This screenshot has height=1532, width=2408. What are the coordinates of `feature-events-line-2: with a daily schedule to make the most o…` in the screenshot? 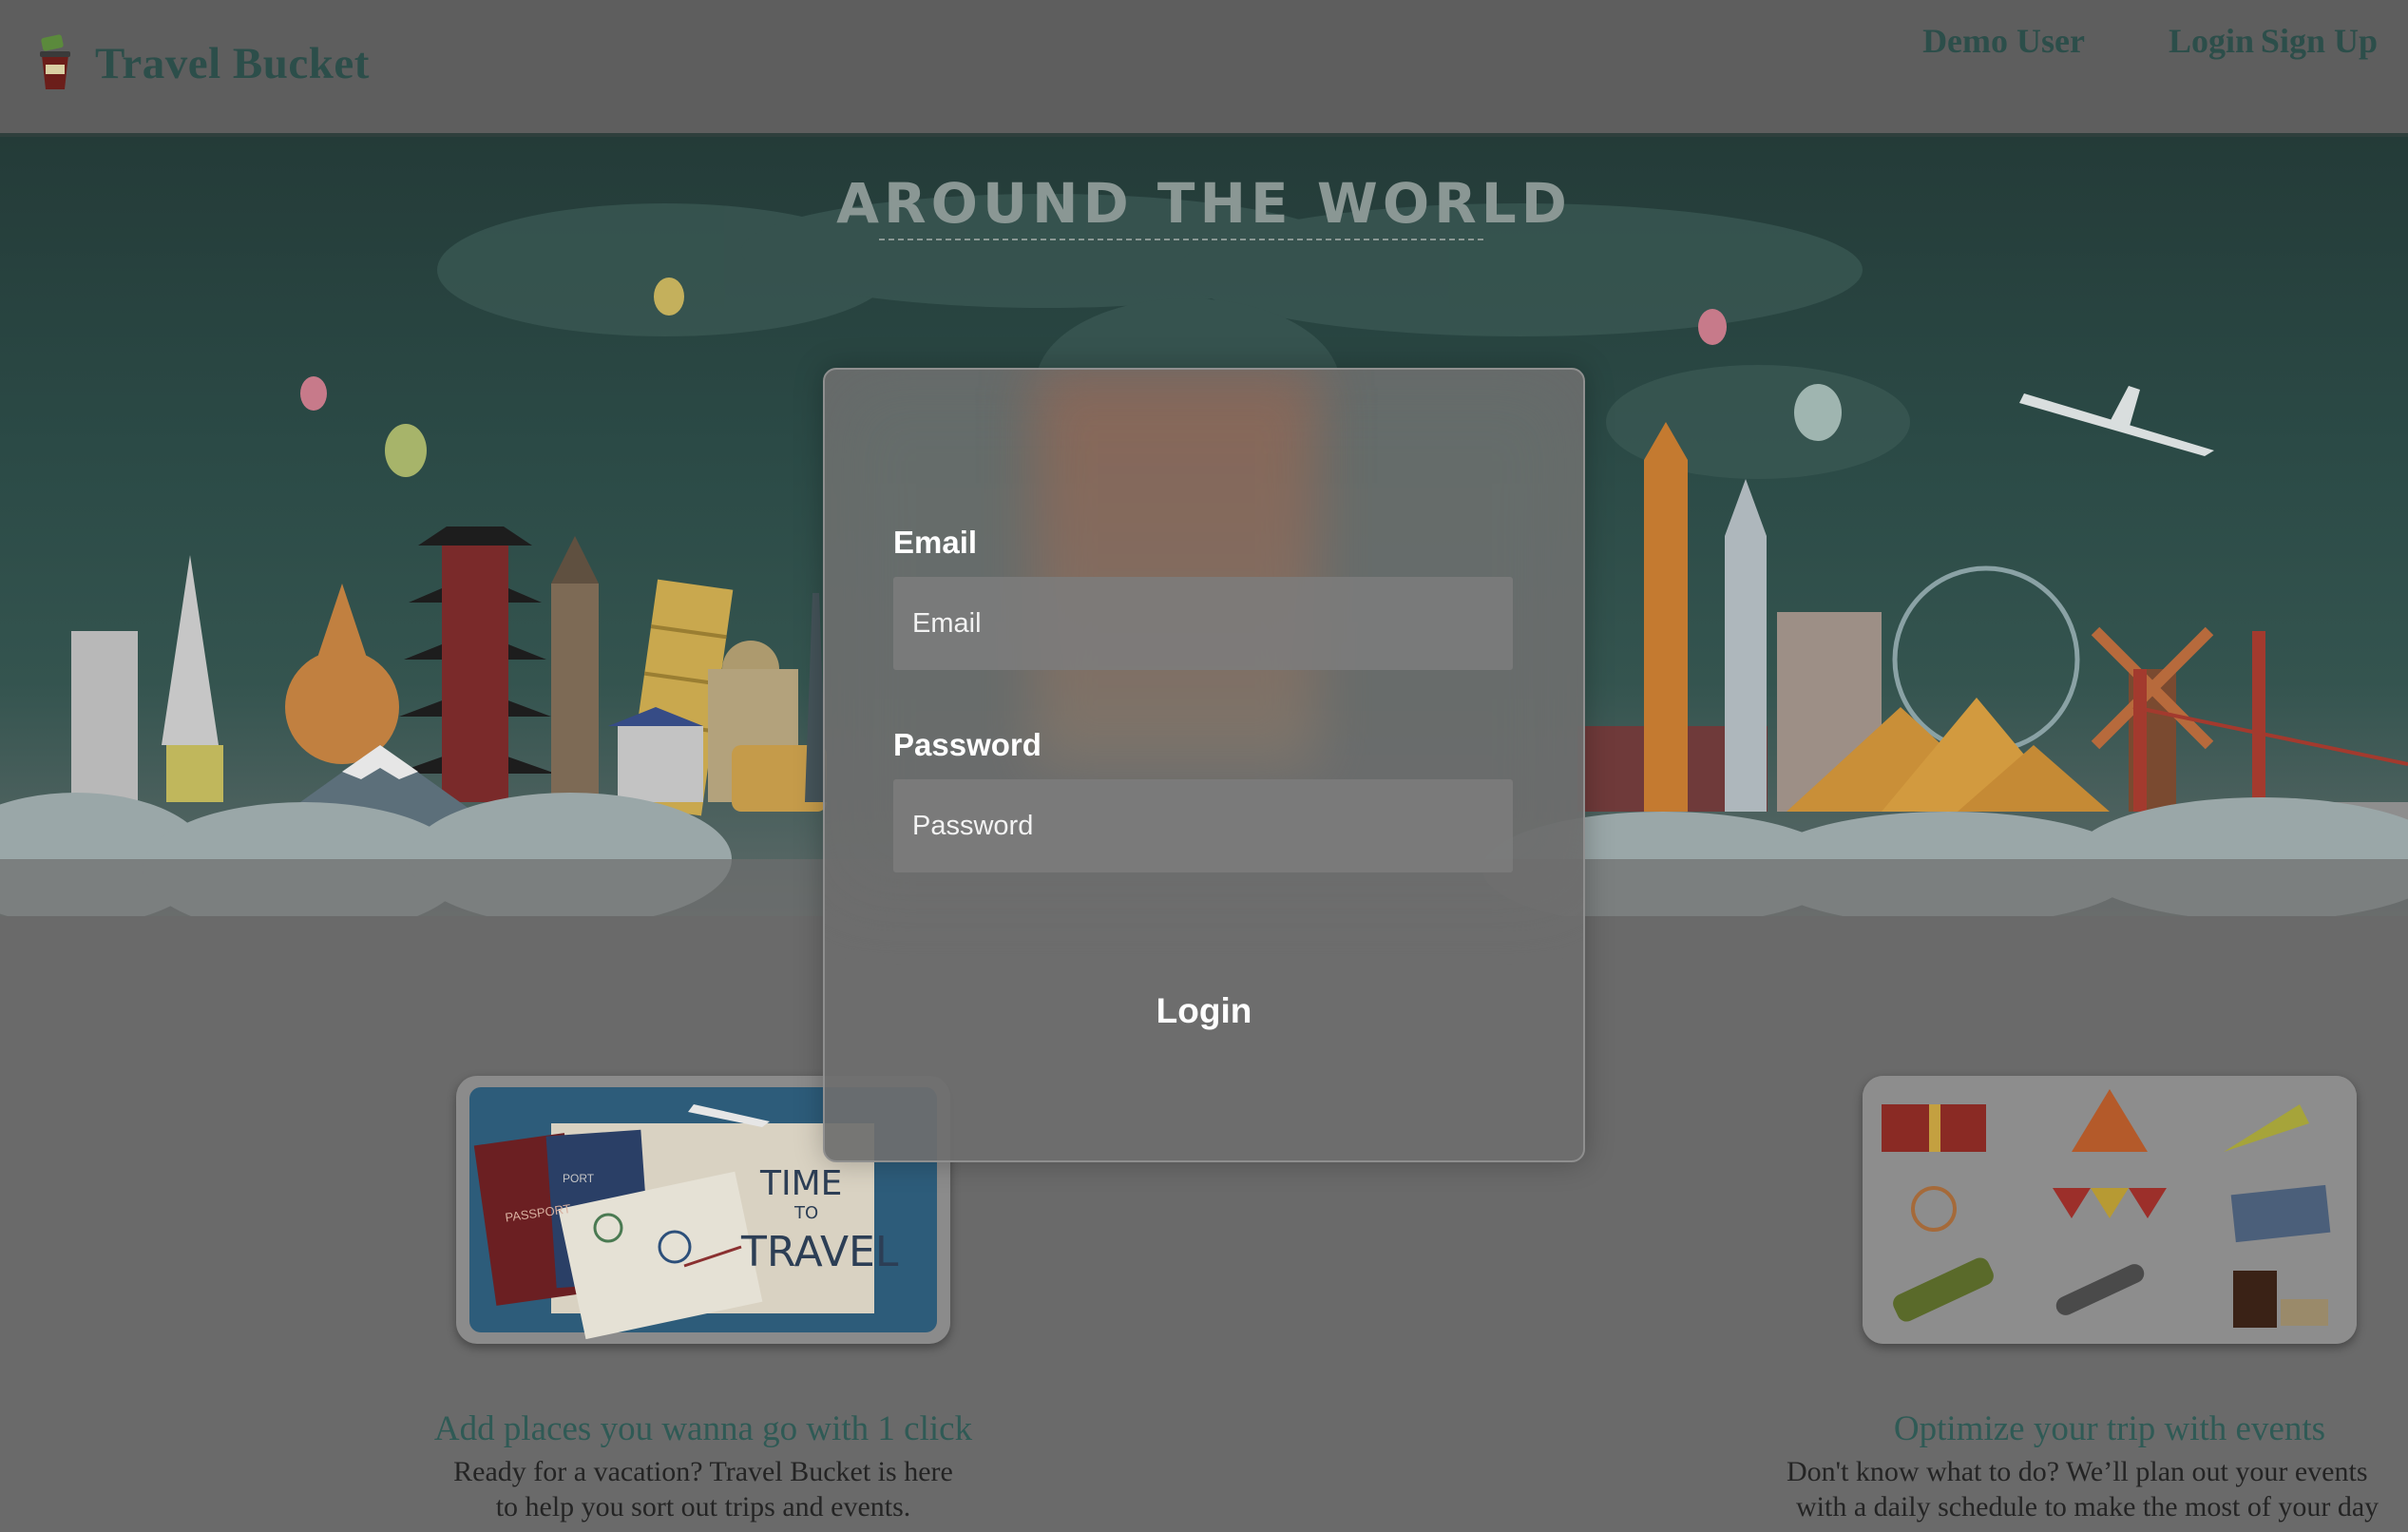 It's located at (2088, 1506).